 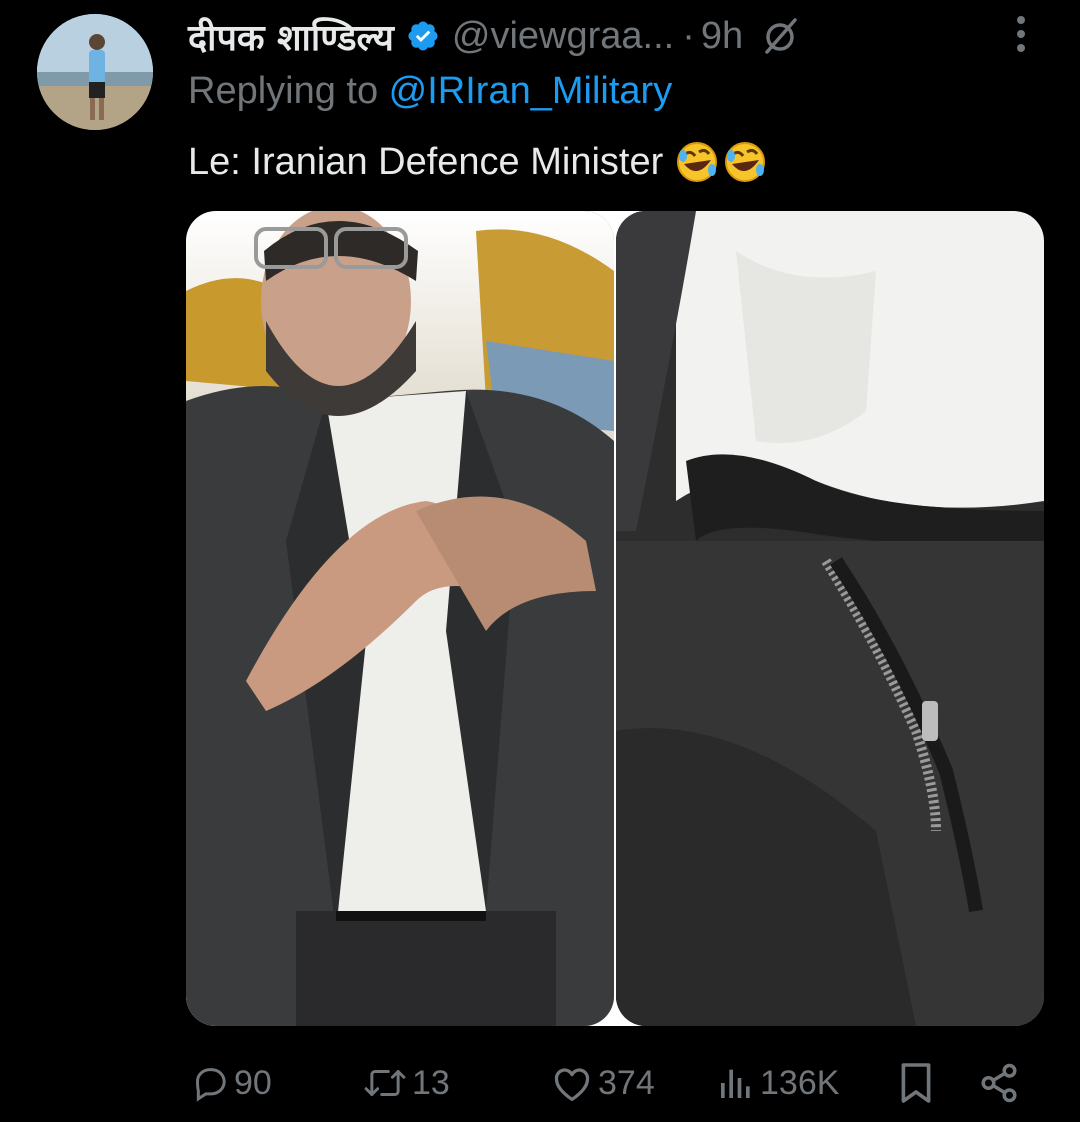 I want to click on tweet-header: दीपक शाण्डिल्य @viewgraa... · 9h, so click(x=624, y=36).